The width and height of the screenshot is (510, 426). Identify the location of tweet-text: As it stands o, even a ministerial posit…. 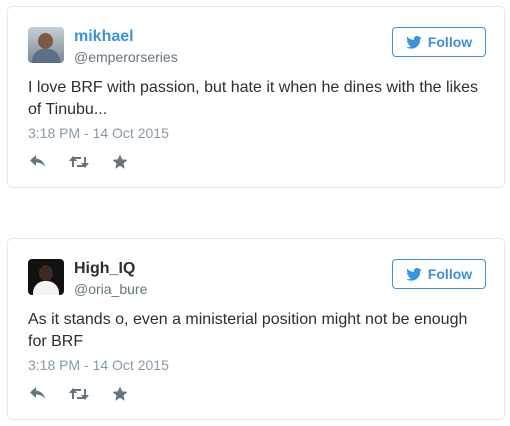
(248, 330).